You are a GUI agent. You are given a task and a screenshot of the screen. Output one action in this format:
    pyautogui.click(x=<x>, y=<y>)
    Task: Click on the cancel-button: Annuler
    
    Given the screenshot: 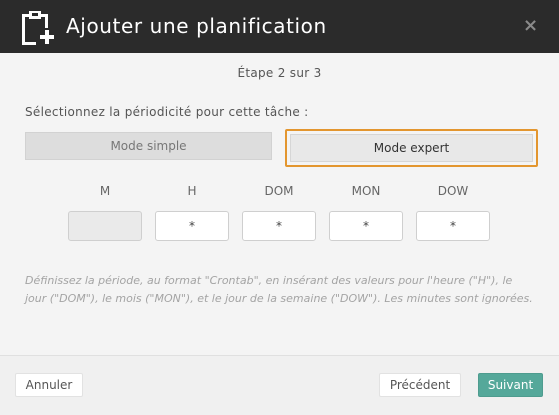 What is the action you would take?
    pyautogui.click(x=49, y=385)
    